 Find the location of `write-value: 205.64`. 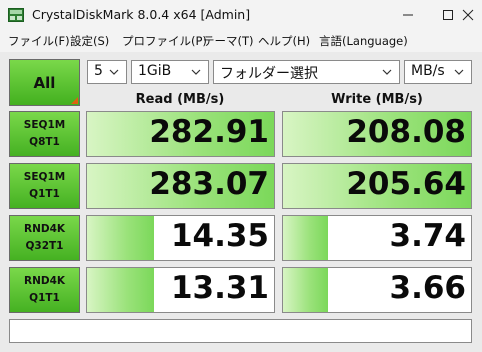

write-value: 205.64 is located at coordinates (406, 184).